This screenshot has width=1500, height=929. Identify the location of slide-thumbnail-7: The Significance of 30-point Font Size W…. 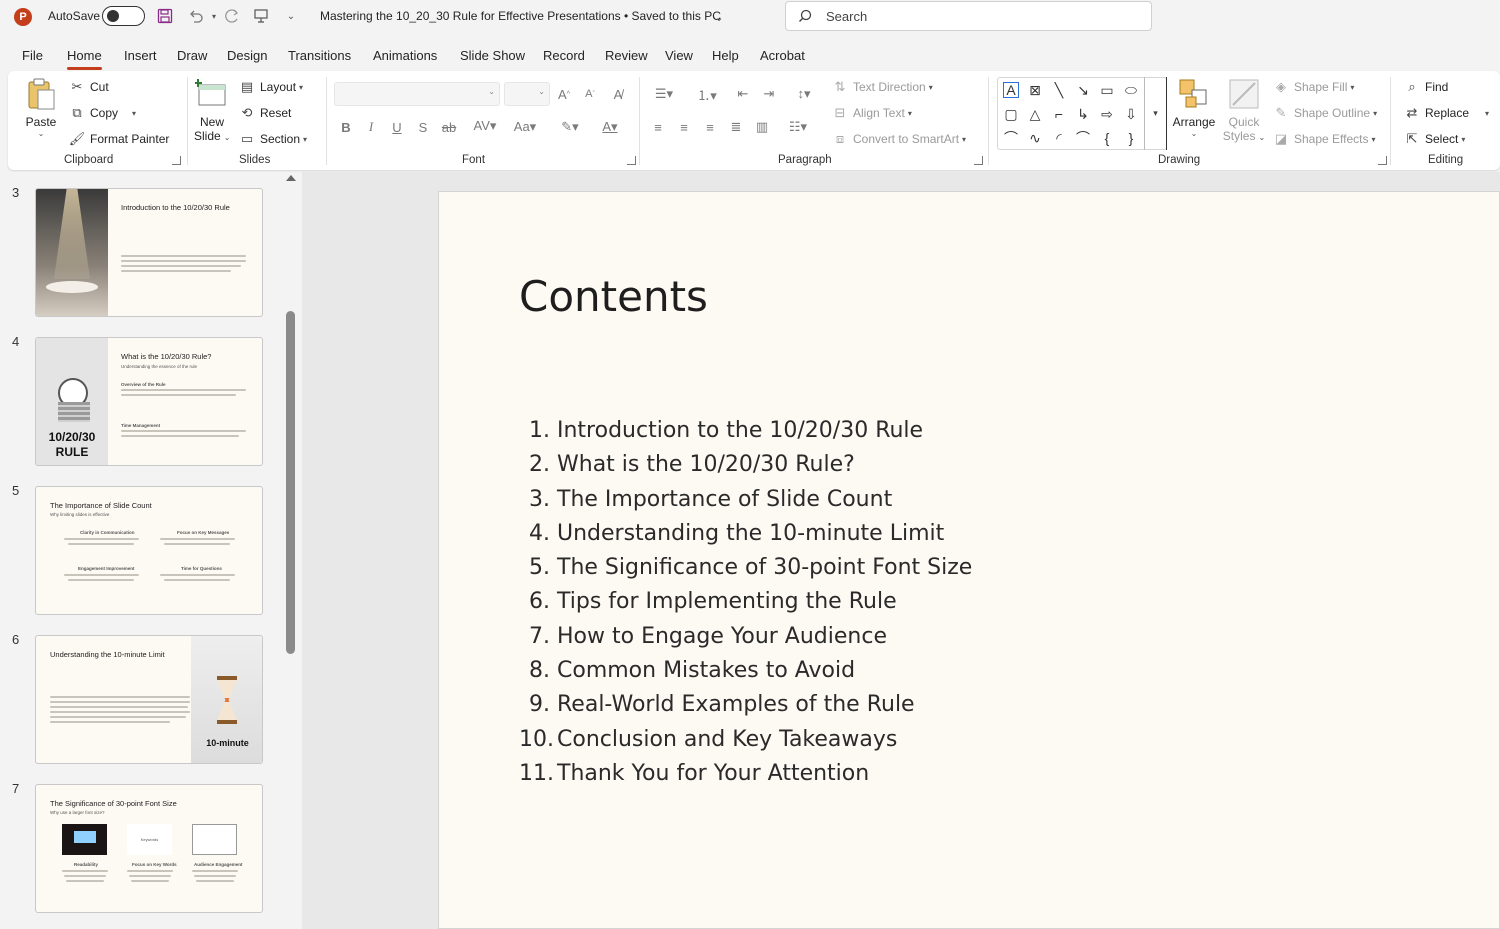
(149, 848).